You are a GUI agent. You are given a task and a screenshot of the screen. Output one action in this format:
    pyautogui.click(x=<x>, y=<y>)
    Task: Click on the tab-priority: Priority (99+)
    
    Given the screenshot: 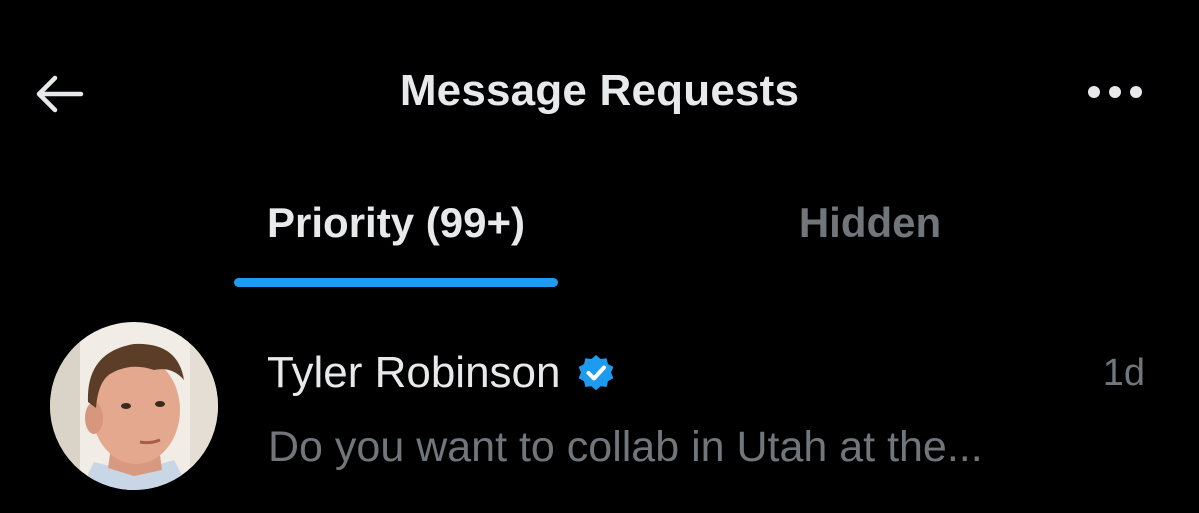 What is the action you would take?
    pyautogui.click(x=396, y=237)
    